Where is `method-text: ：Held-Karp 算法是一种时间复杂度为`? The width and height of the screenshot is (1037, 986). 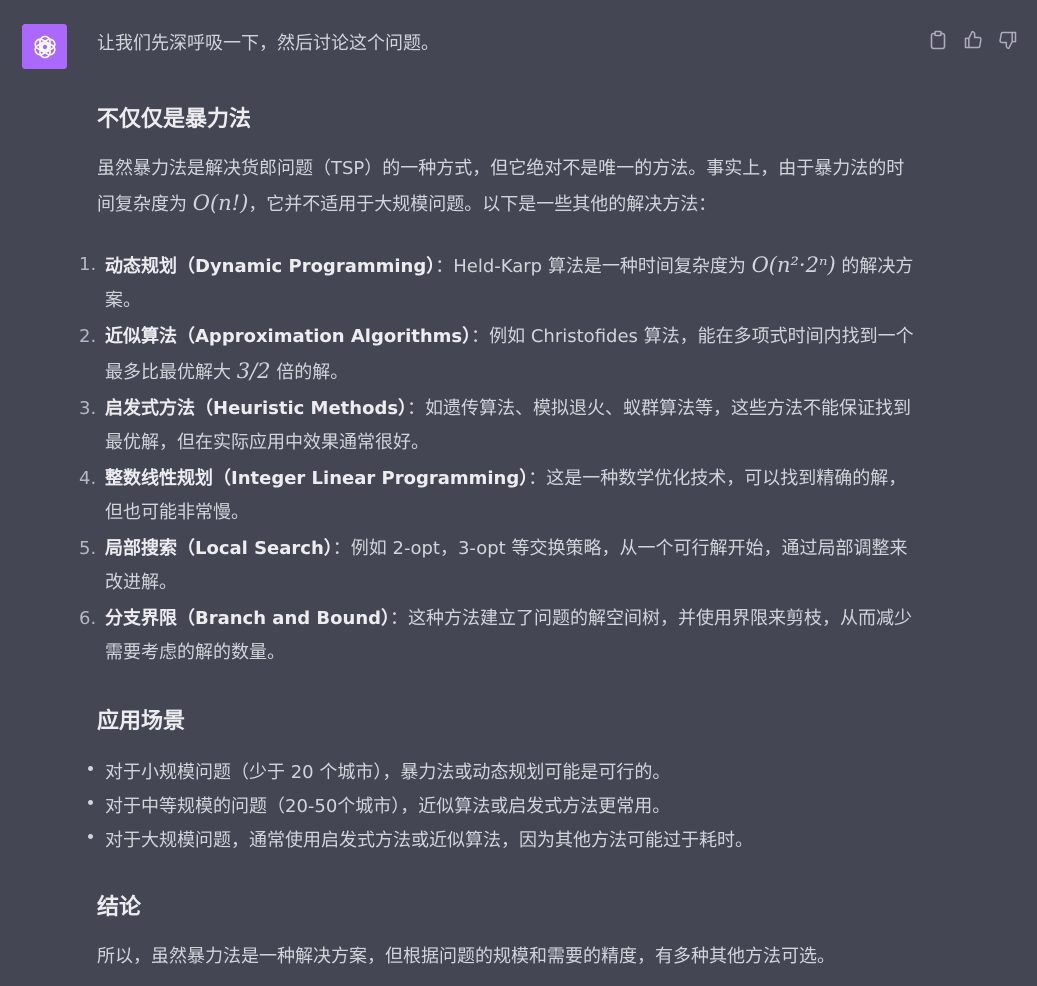
method-text: ：Held-Karp 算法是一种时间复杂度为 is located at coordinates (593, 266).